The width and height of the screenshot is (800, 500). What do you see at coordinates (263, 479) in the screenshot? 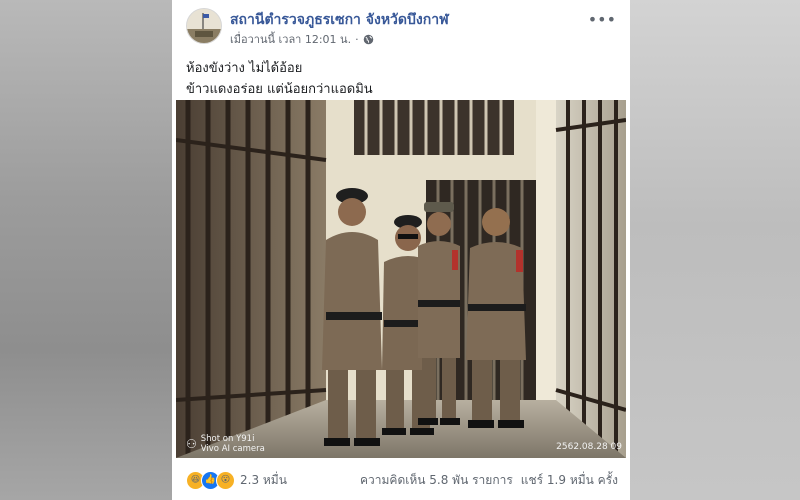
I see `reaction-count: 2.3 หมื่น` at bounding box center [263, 479].